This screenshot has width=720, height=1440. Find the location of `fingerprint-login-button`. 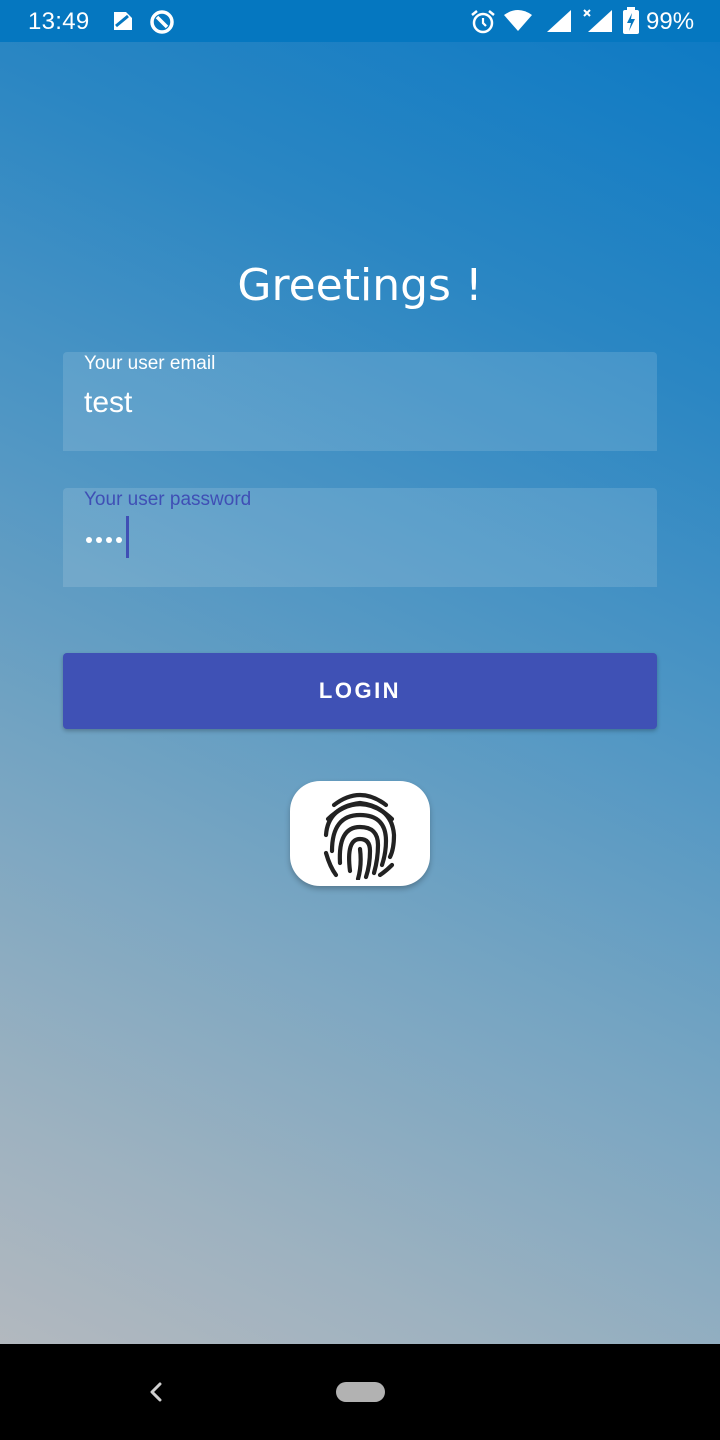

fingerprint-login-button is located at coordinates (360, 833).